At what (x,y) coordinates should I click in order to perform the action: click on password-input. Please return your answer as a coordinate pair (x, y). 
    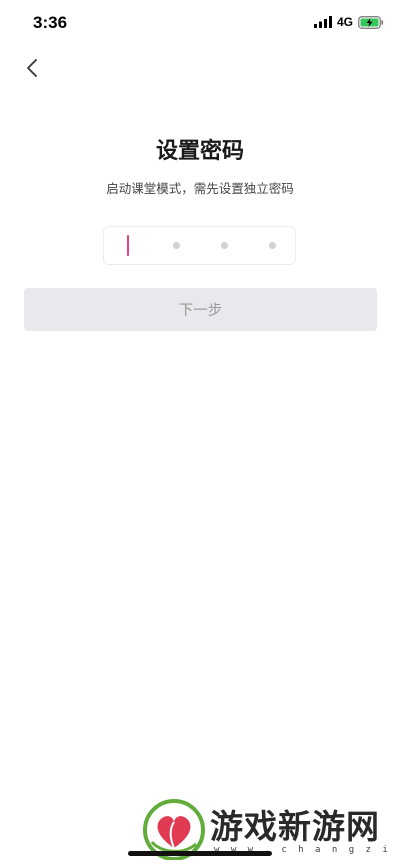
    Looking at the image, I should click on (199, 245).